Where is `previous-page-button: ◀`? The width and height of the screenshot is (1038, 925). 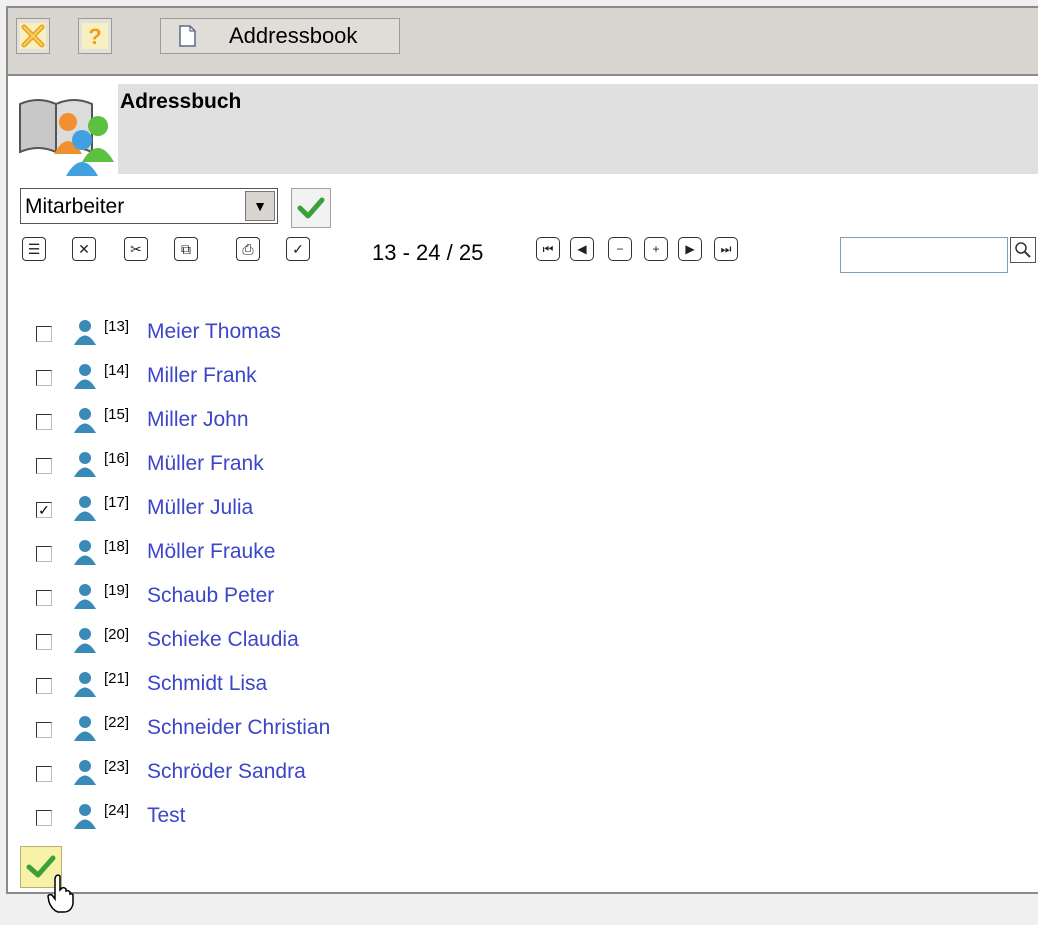 previous-page-button: ◀ is located at coordinates (582, 249).